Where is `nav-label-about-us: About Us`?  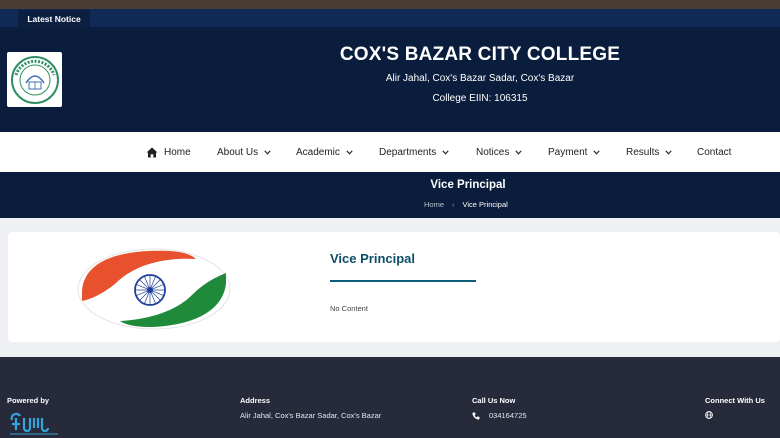 nav-label-about-us: About Us is located at coordinates (238, 152).